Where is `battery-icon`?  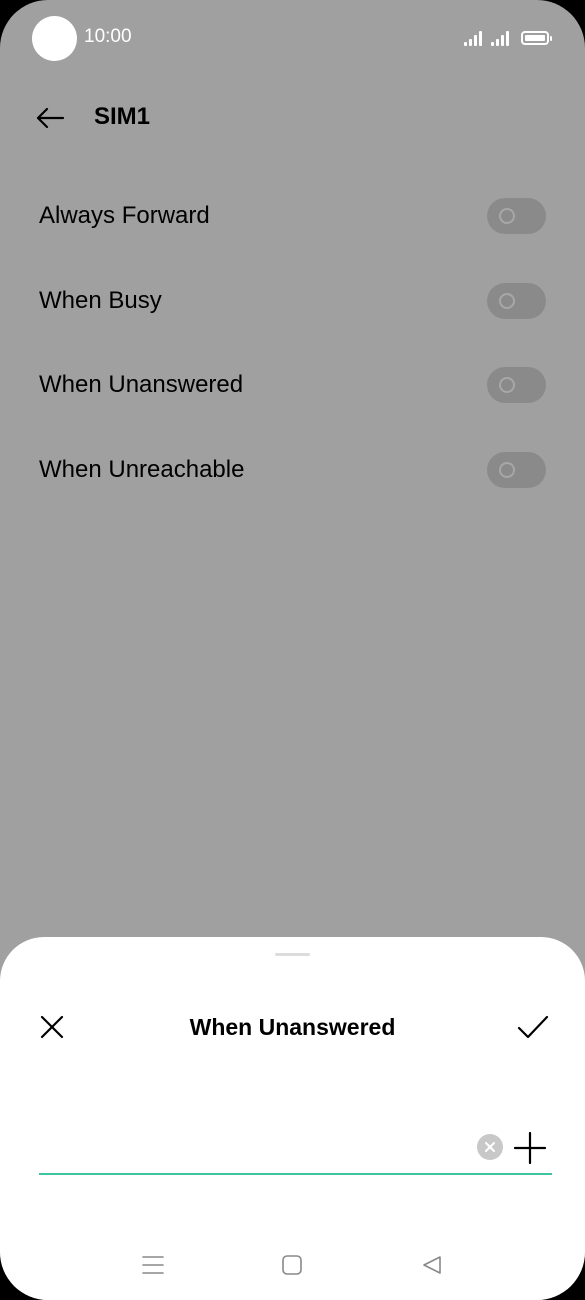 battery-icon is located at coordinates (536, 38).